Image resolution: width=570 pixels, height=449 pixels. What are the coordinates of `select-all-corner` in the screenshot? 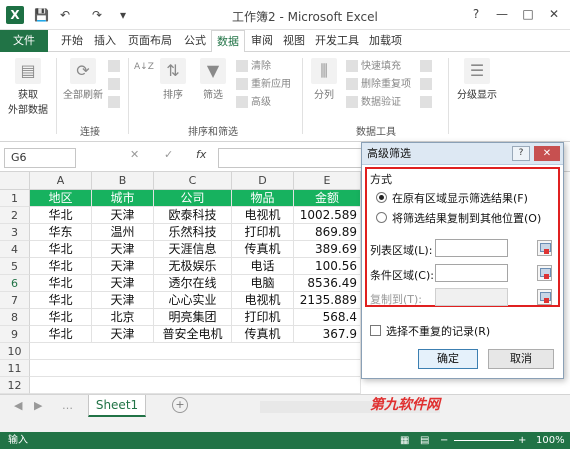 It's located at (15, 181).